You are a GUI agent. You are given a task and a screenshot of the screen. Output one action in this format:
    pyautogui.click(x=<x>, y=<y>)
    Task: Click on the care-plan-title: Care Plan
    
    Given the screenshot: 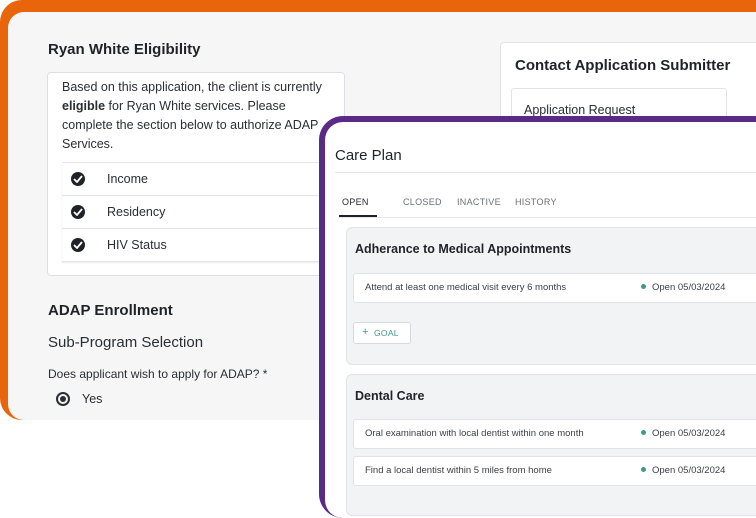 What is the action you would take?
    pyautogui.click(x=368, y=155)
    